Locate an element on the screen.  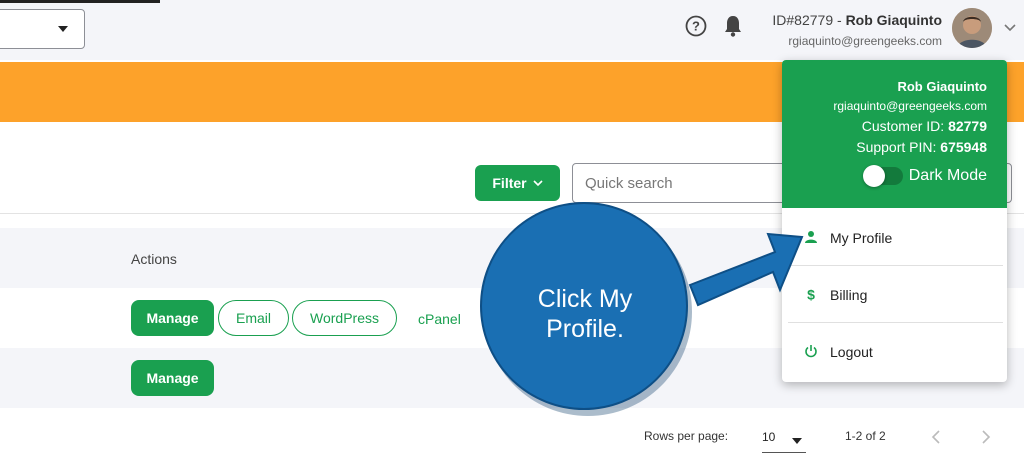
pagination-range: 1-2 of 2 is located at coordinates (865, 436).